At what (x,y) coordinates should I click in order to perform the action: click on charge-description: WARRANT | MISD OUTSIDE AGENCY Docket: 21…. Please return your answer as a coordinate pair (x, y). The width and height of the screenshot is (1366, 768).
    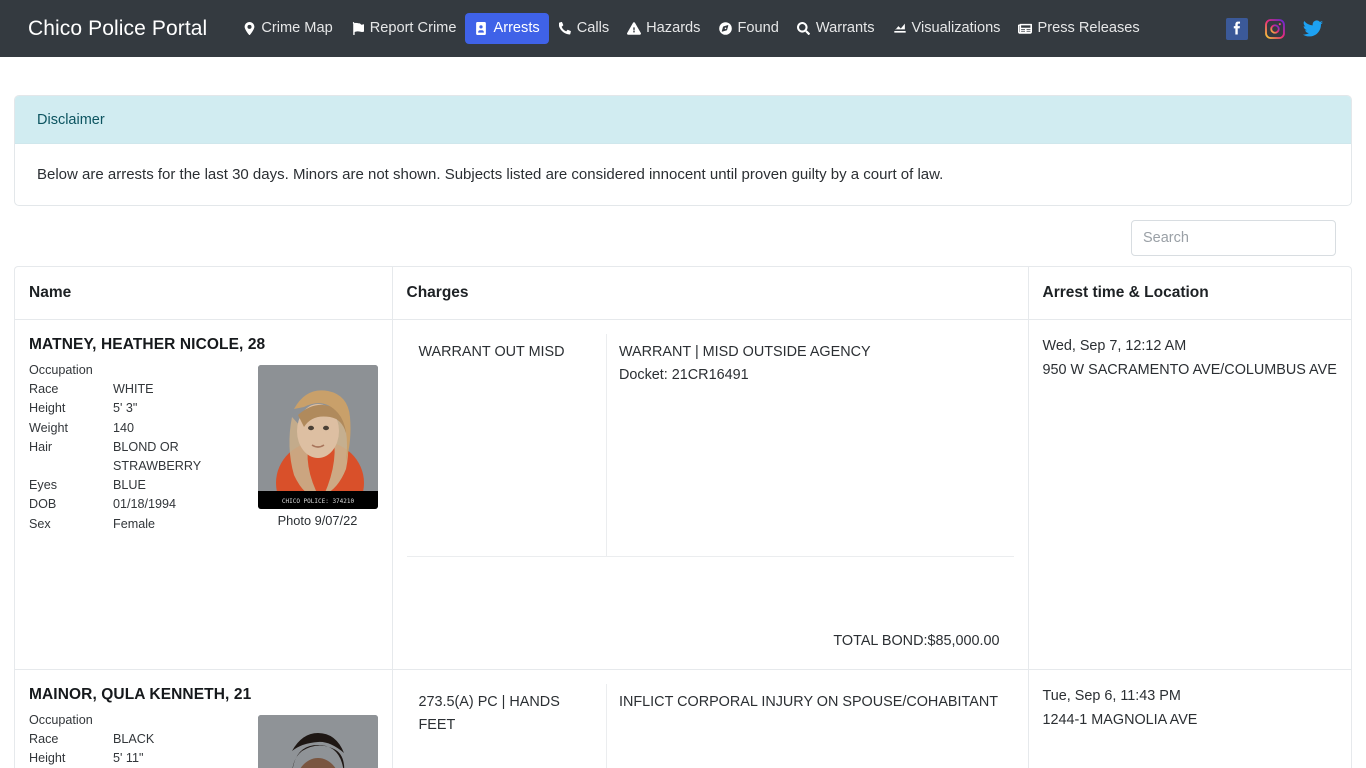
    Looking at the image, I should click on (810, 445).